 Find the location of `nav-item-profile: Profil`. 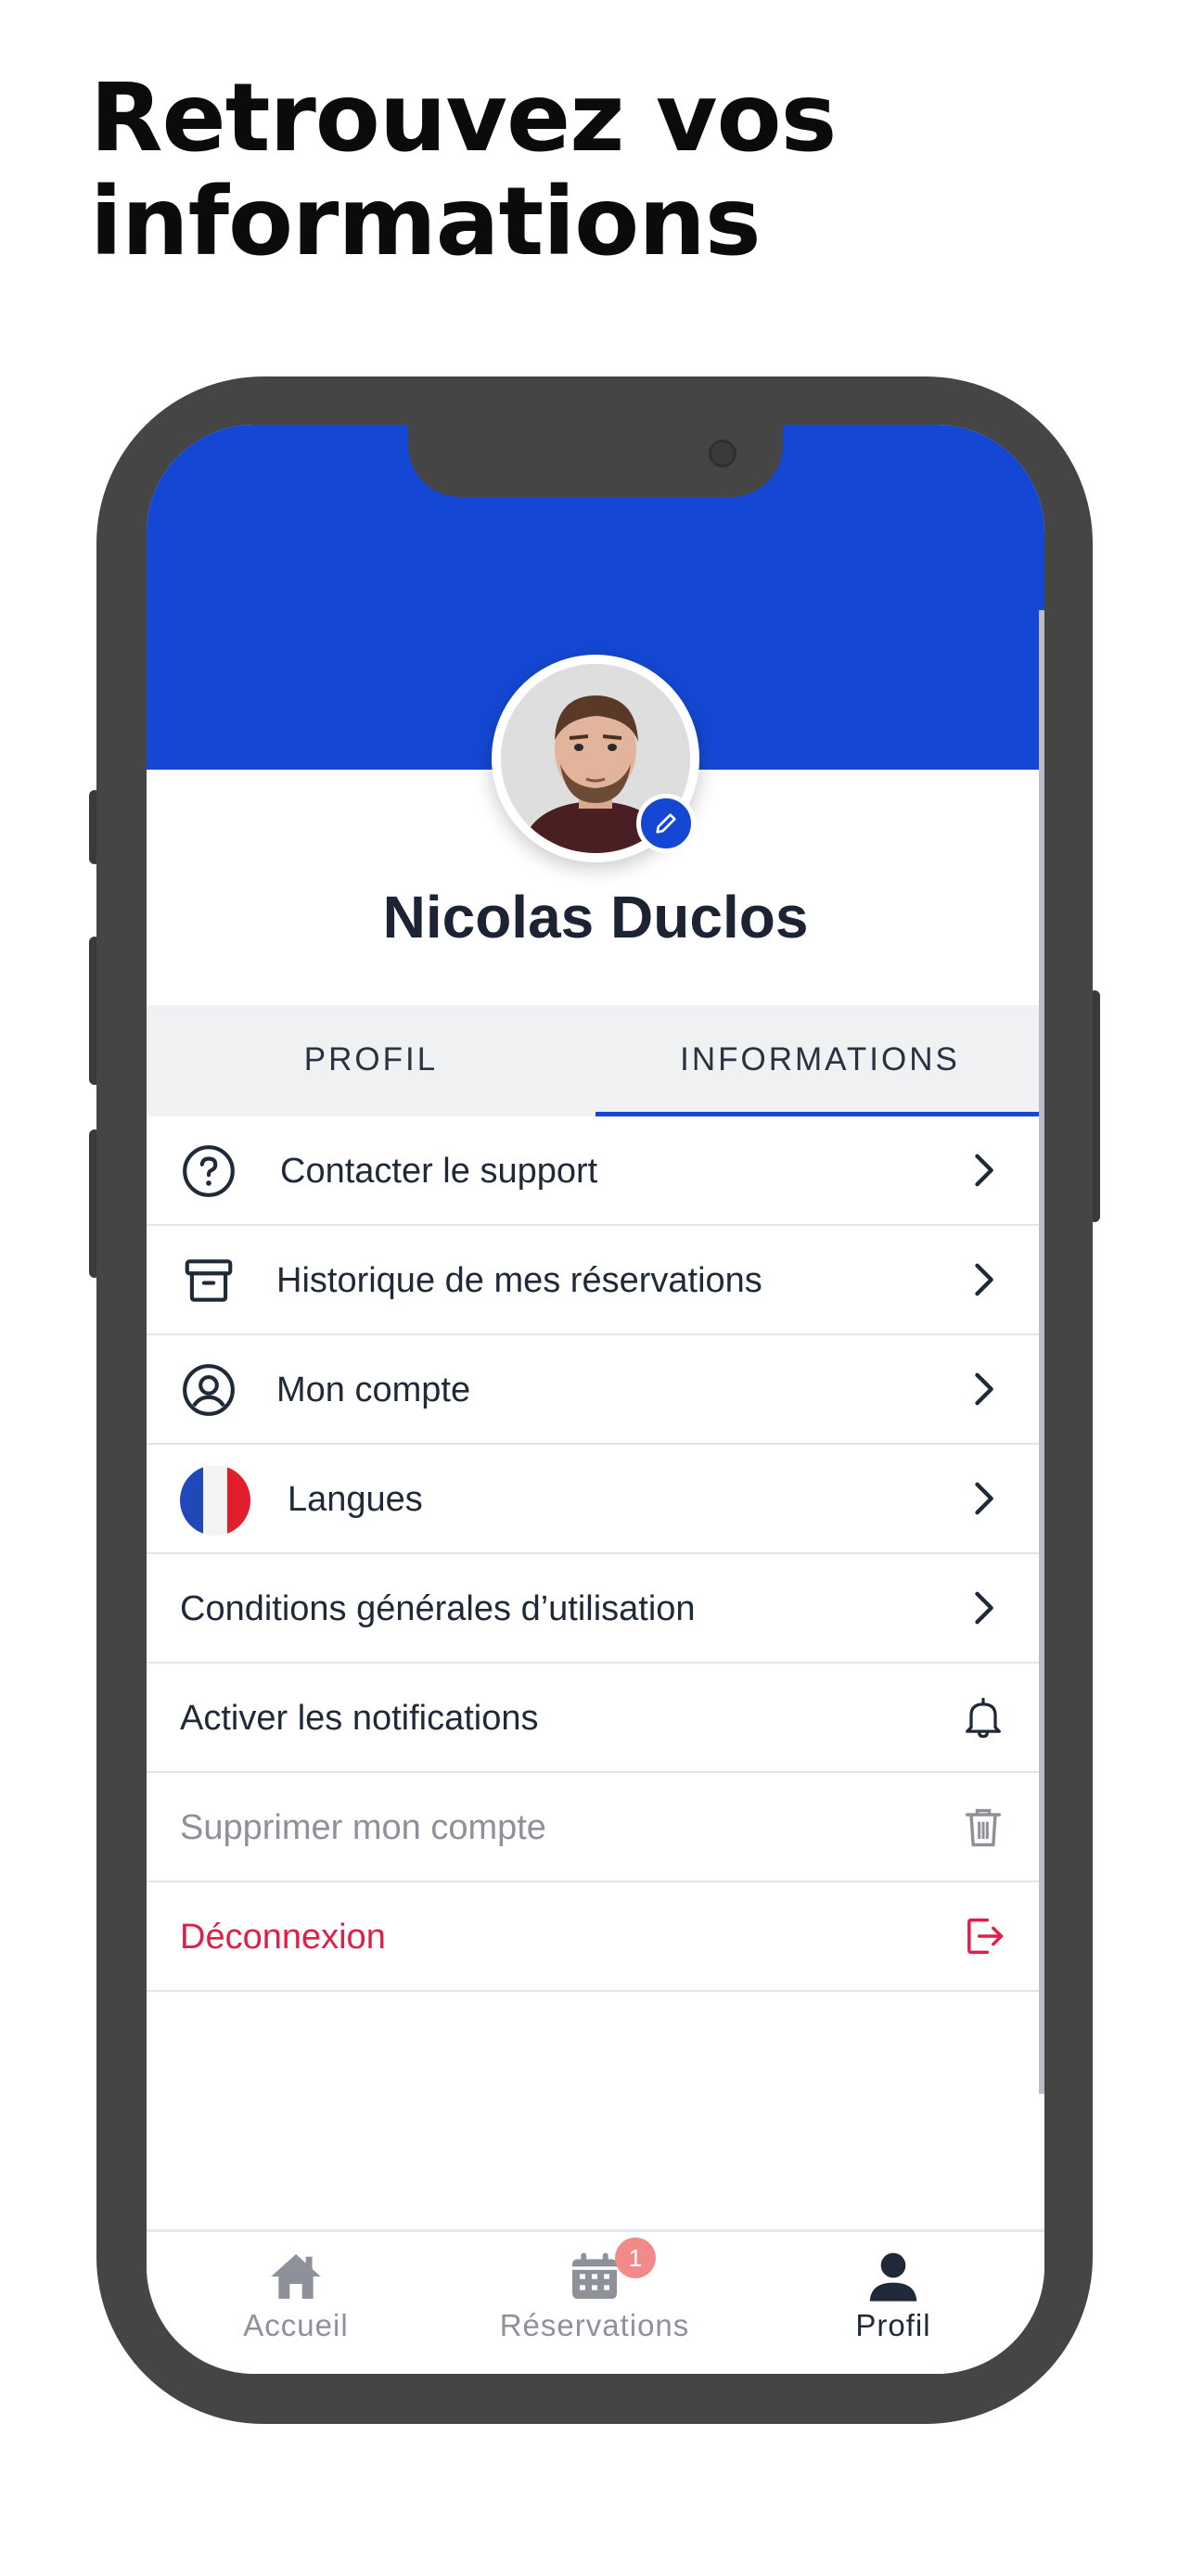

nav-item-profile: Profil is located at coordinates (894, 2303).